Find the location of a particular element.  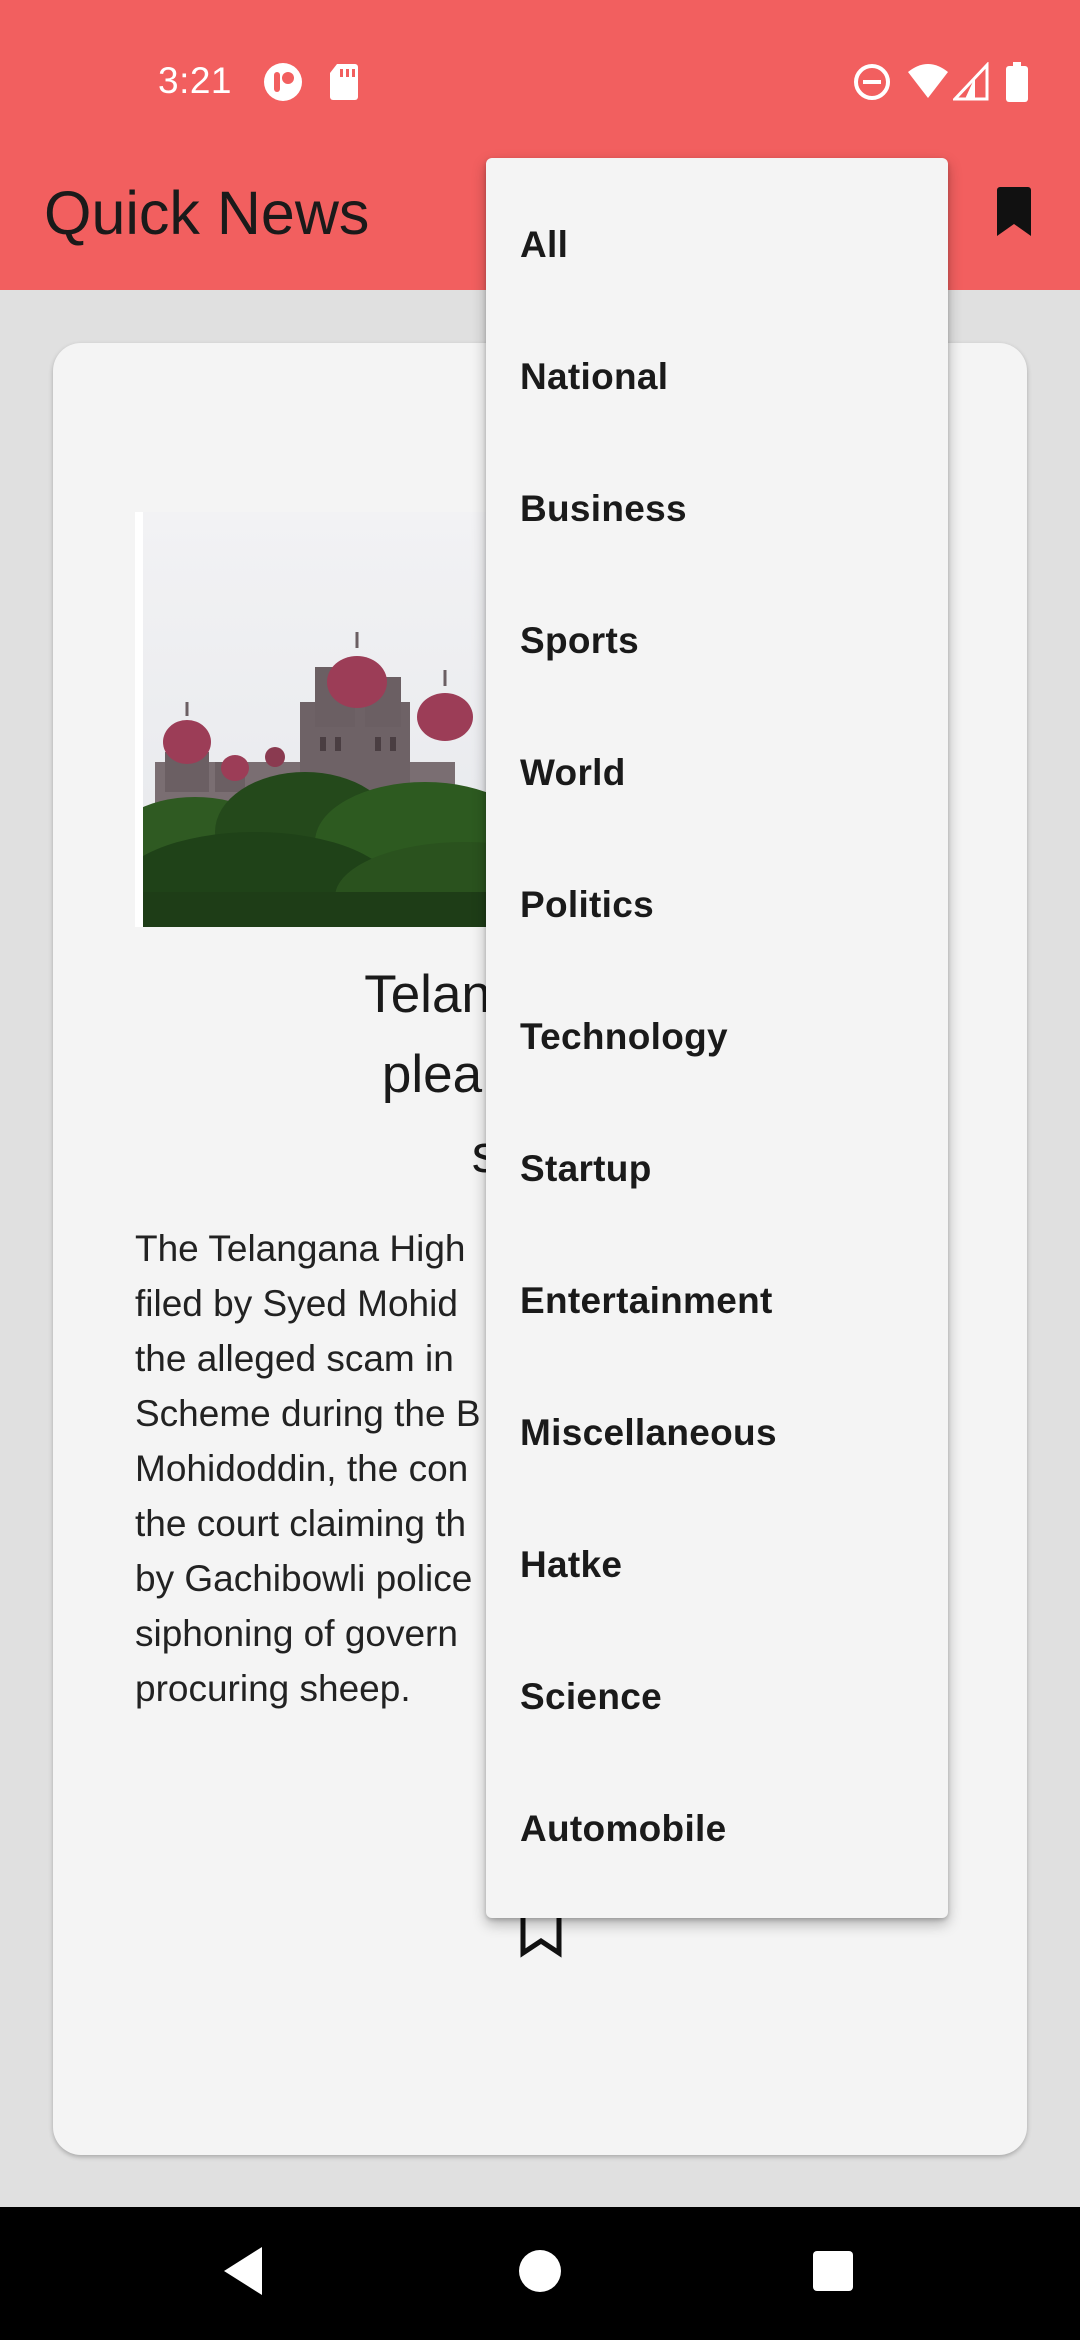

sd-card-icon is located at coordinates (344, 84).